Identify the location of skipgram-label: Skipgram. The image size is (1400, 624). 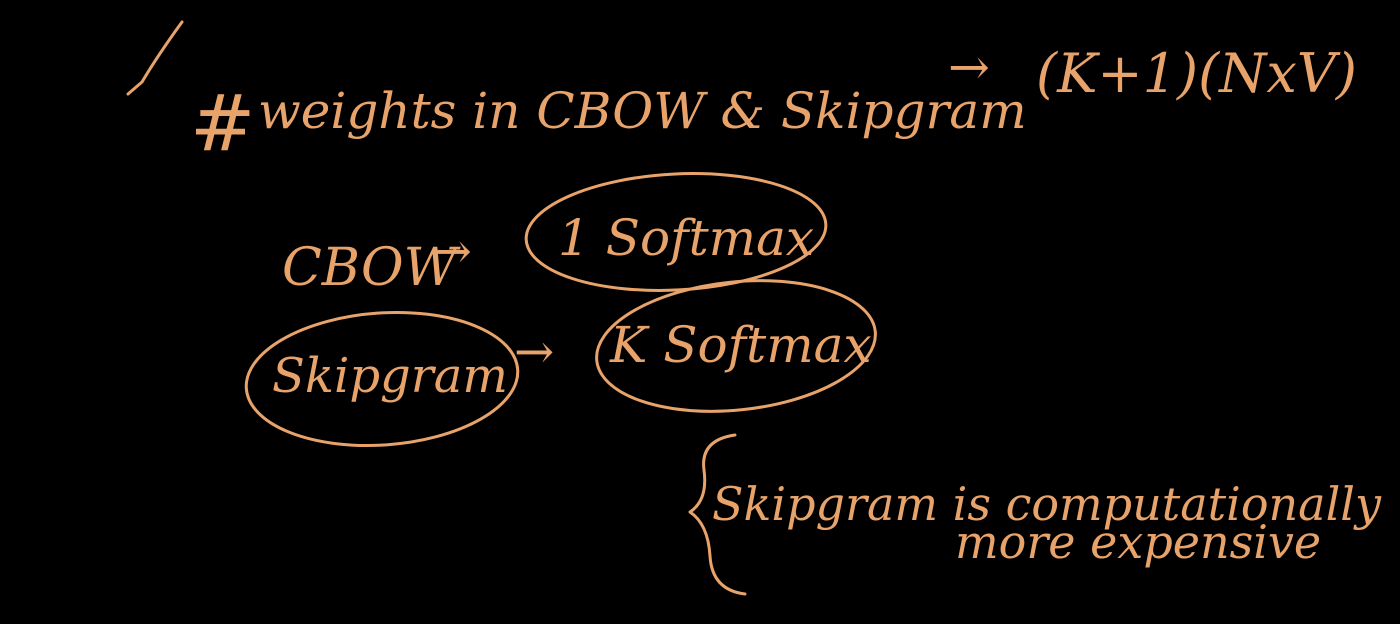
(390, 376).